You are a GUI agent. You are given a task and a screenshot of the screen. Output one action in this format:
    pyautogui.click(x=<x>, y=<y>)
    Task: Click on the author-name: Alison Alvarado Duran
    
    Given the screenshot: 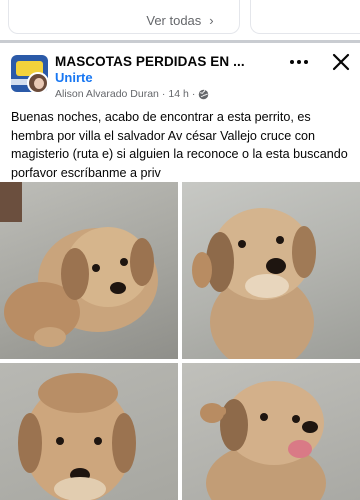 What is the action you would take?
    pyautogui.click(x=107, y=94)
    